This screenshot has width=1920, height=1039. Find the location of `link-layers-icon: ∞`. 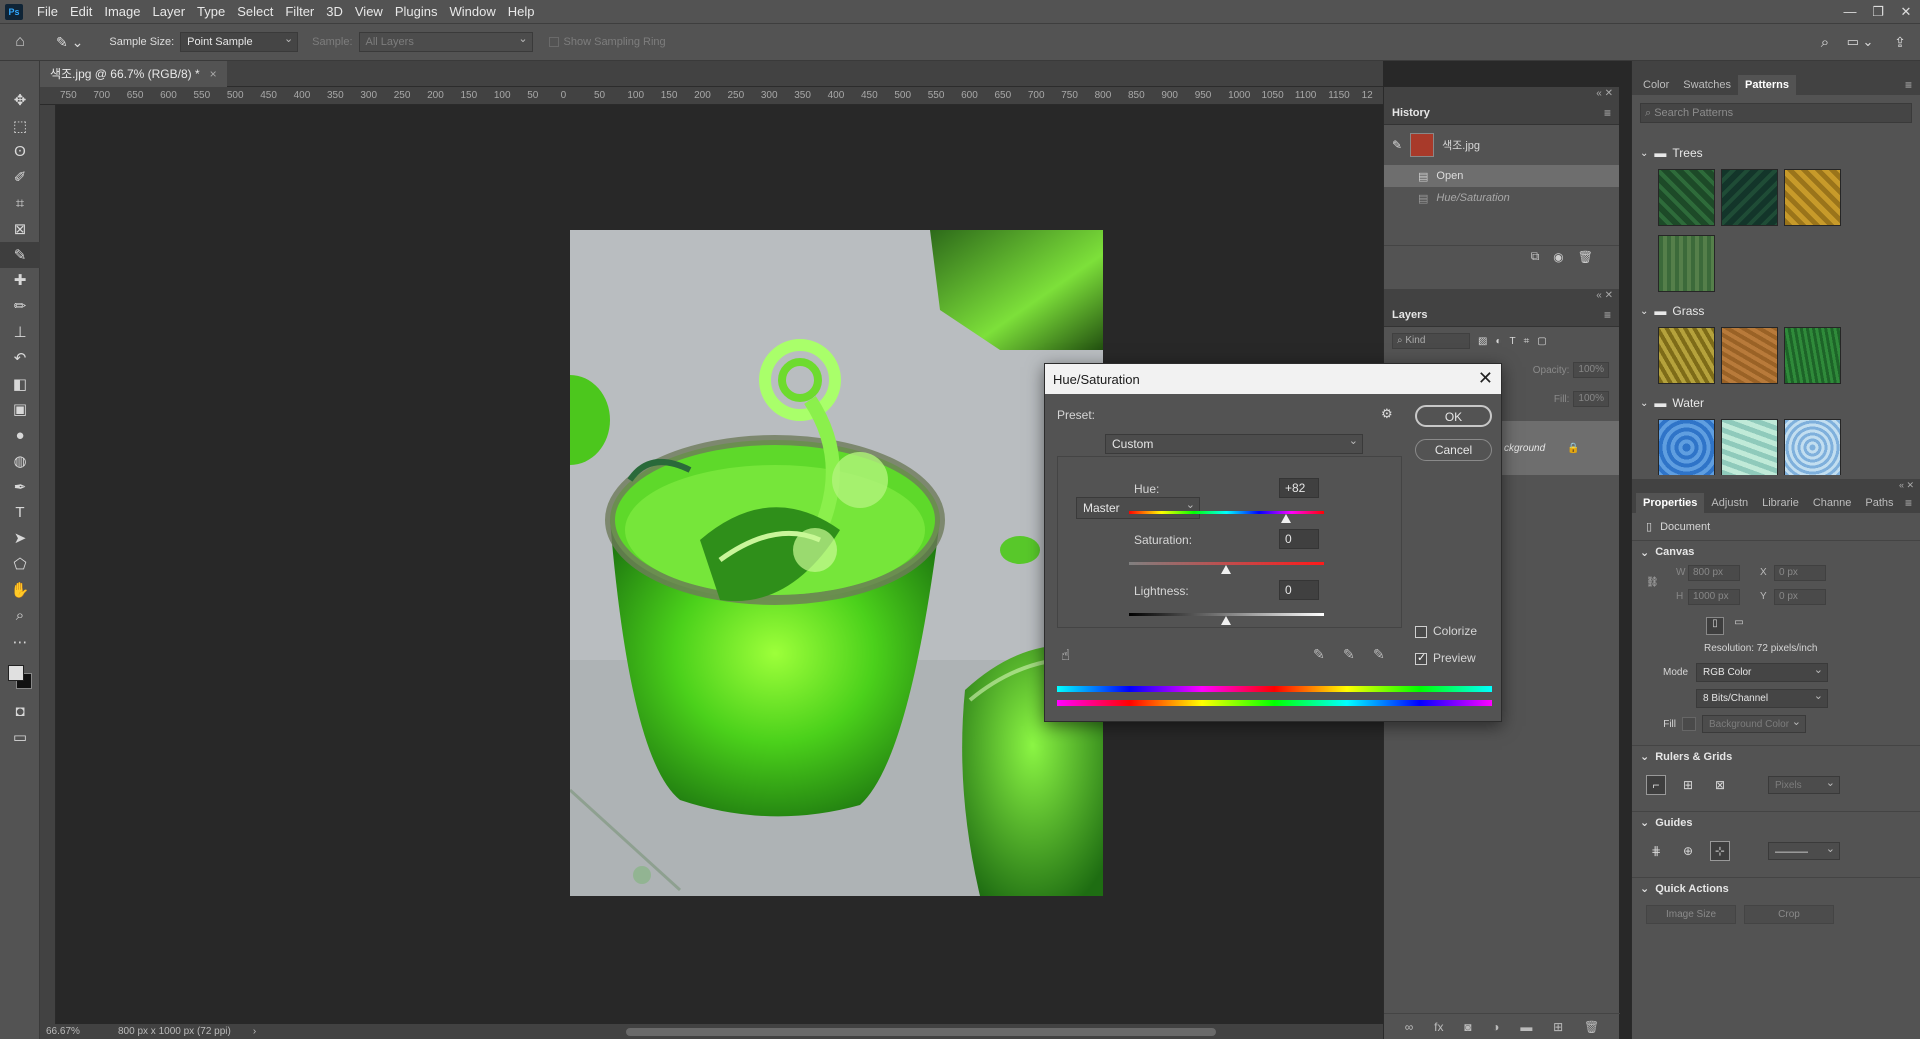

link-layers-icon: ∞ is located at coordinates (1409, 1027).